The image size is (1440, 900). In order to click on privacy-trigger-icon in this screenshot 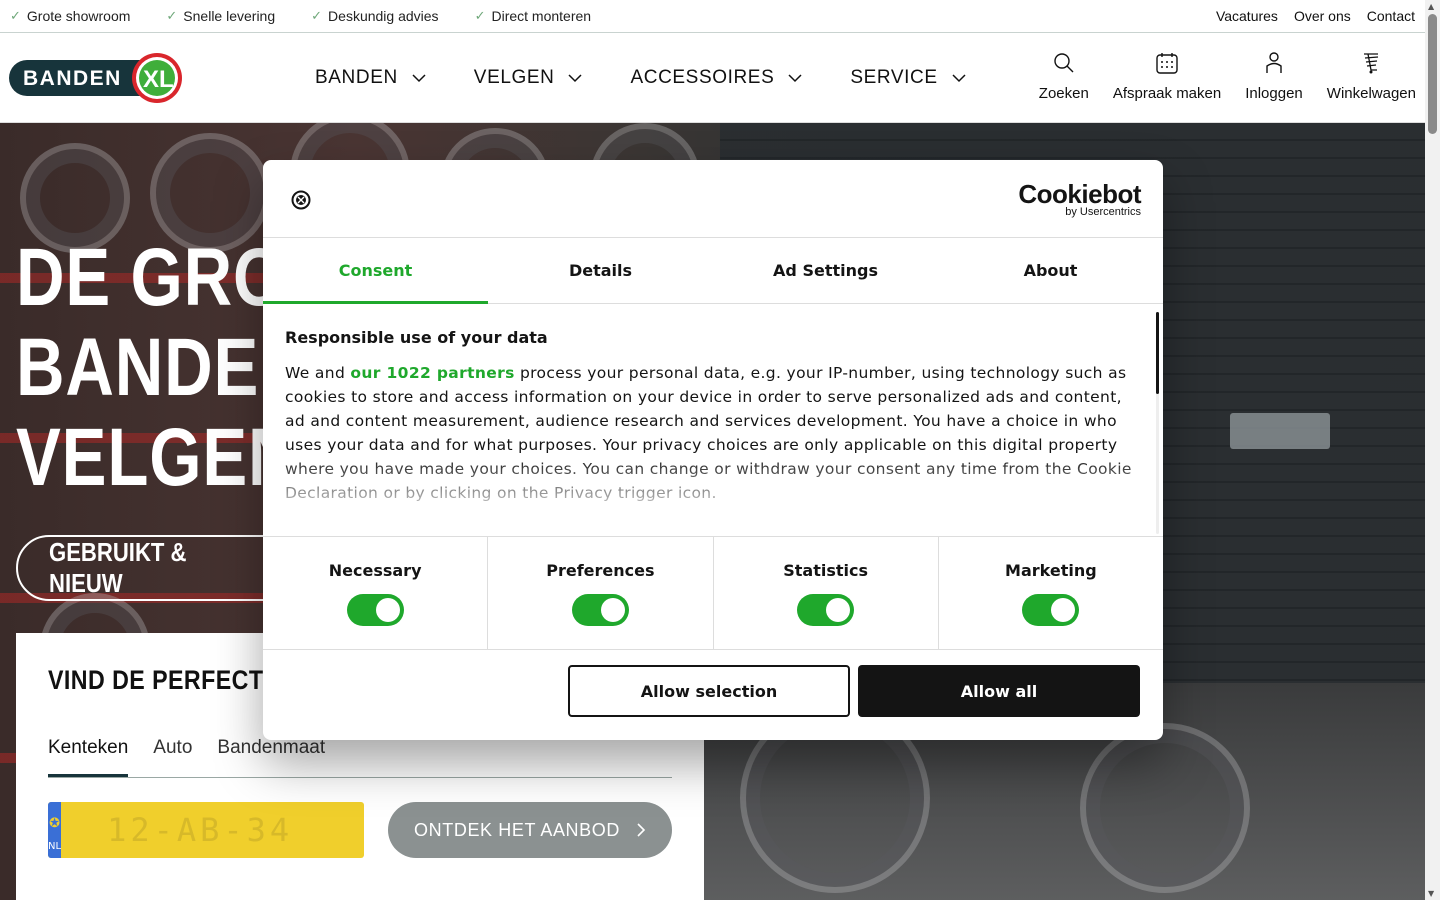, I will do `click(301, 200)`.